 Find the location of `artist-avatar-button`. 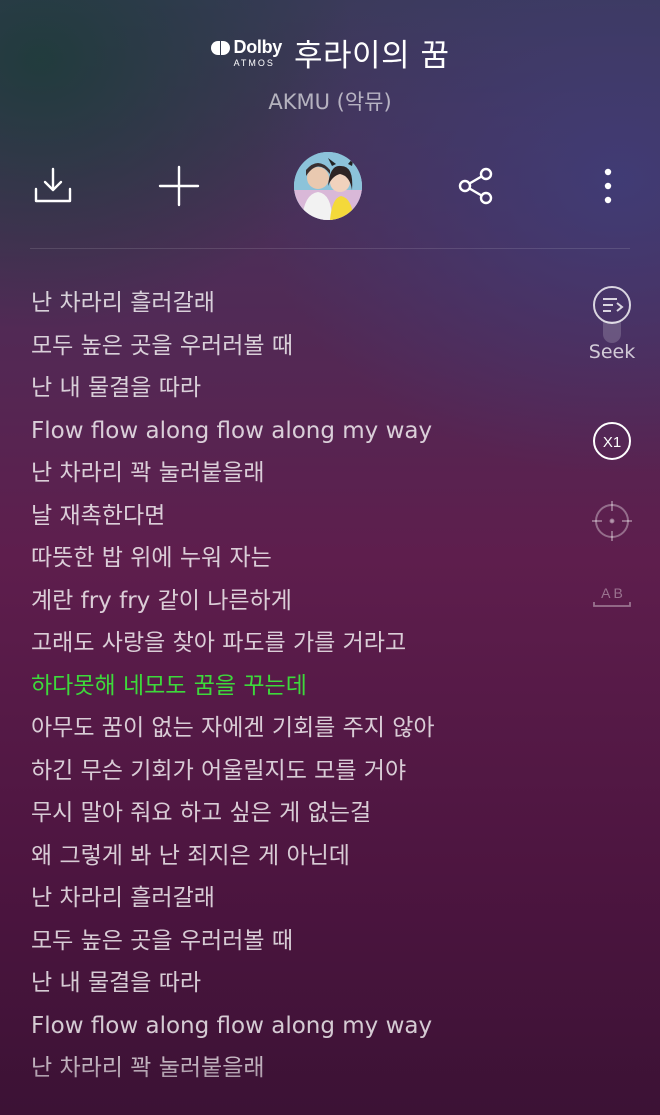

artist-avatar-button is located at coordinates (328, 186).